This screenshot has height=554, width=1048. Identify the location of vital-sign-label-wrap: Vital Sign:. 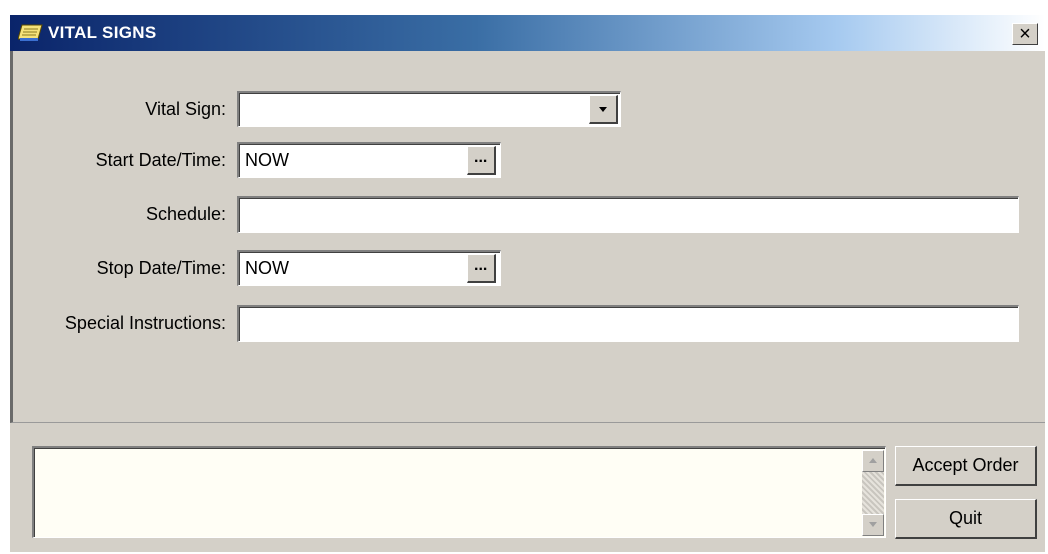
(119, 109).